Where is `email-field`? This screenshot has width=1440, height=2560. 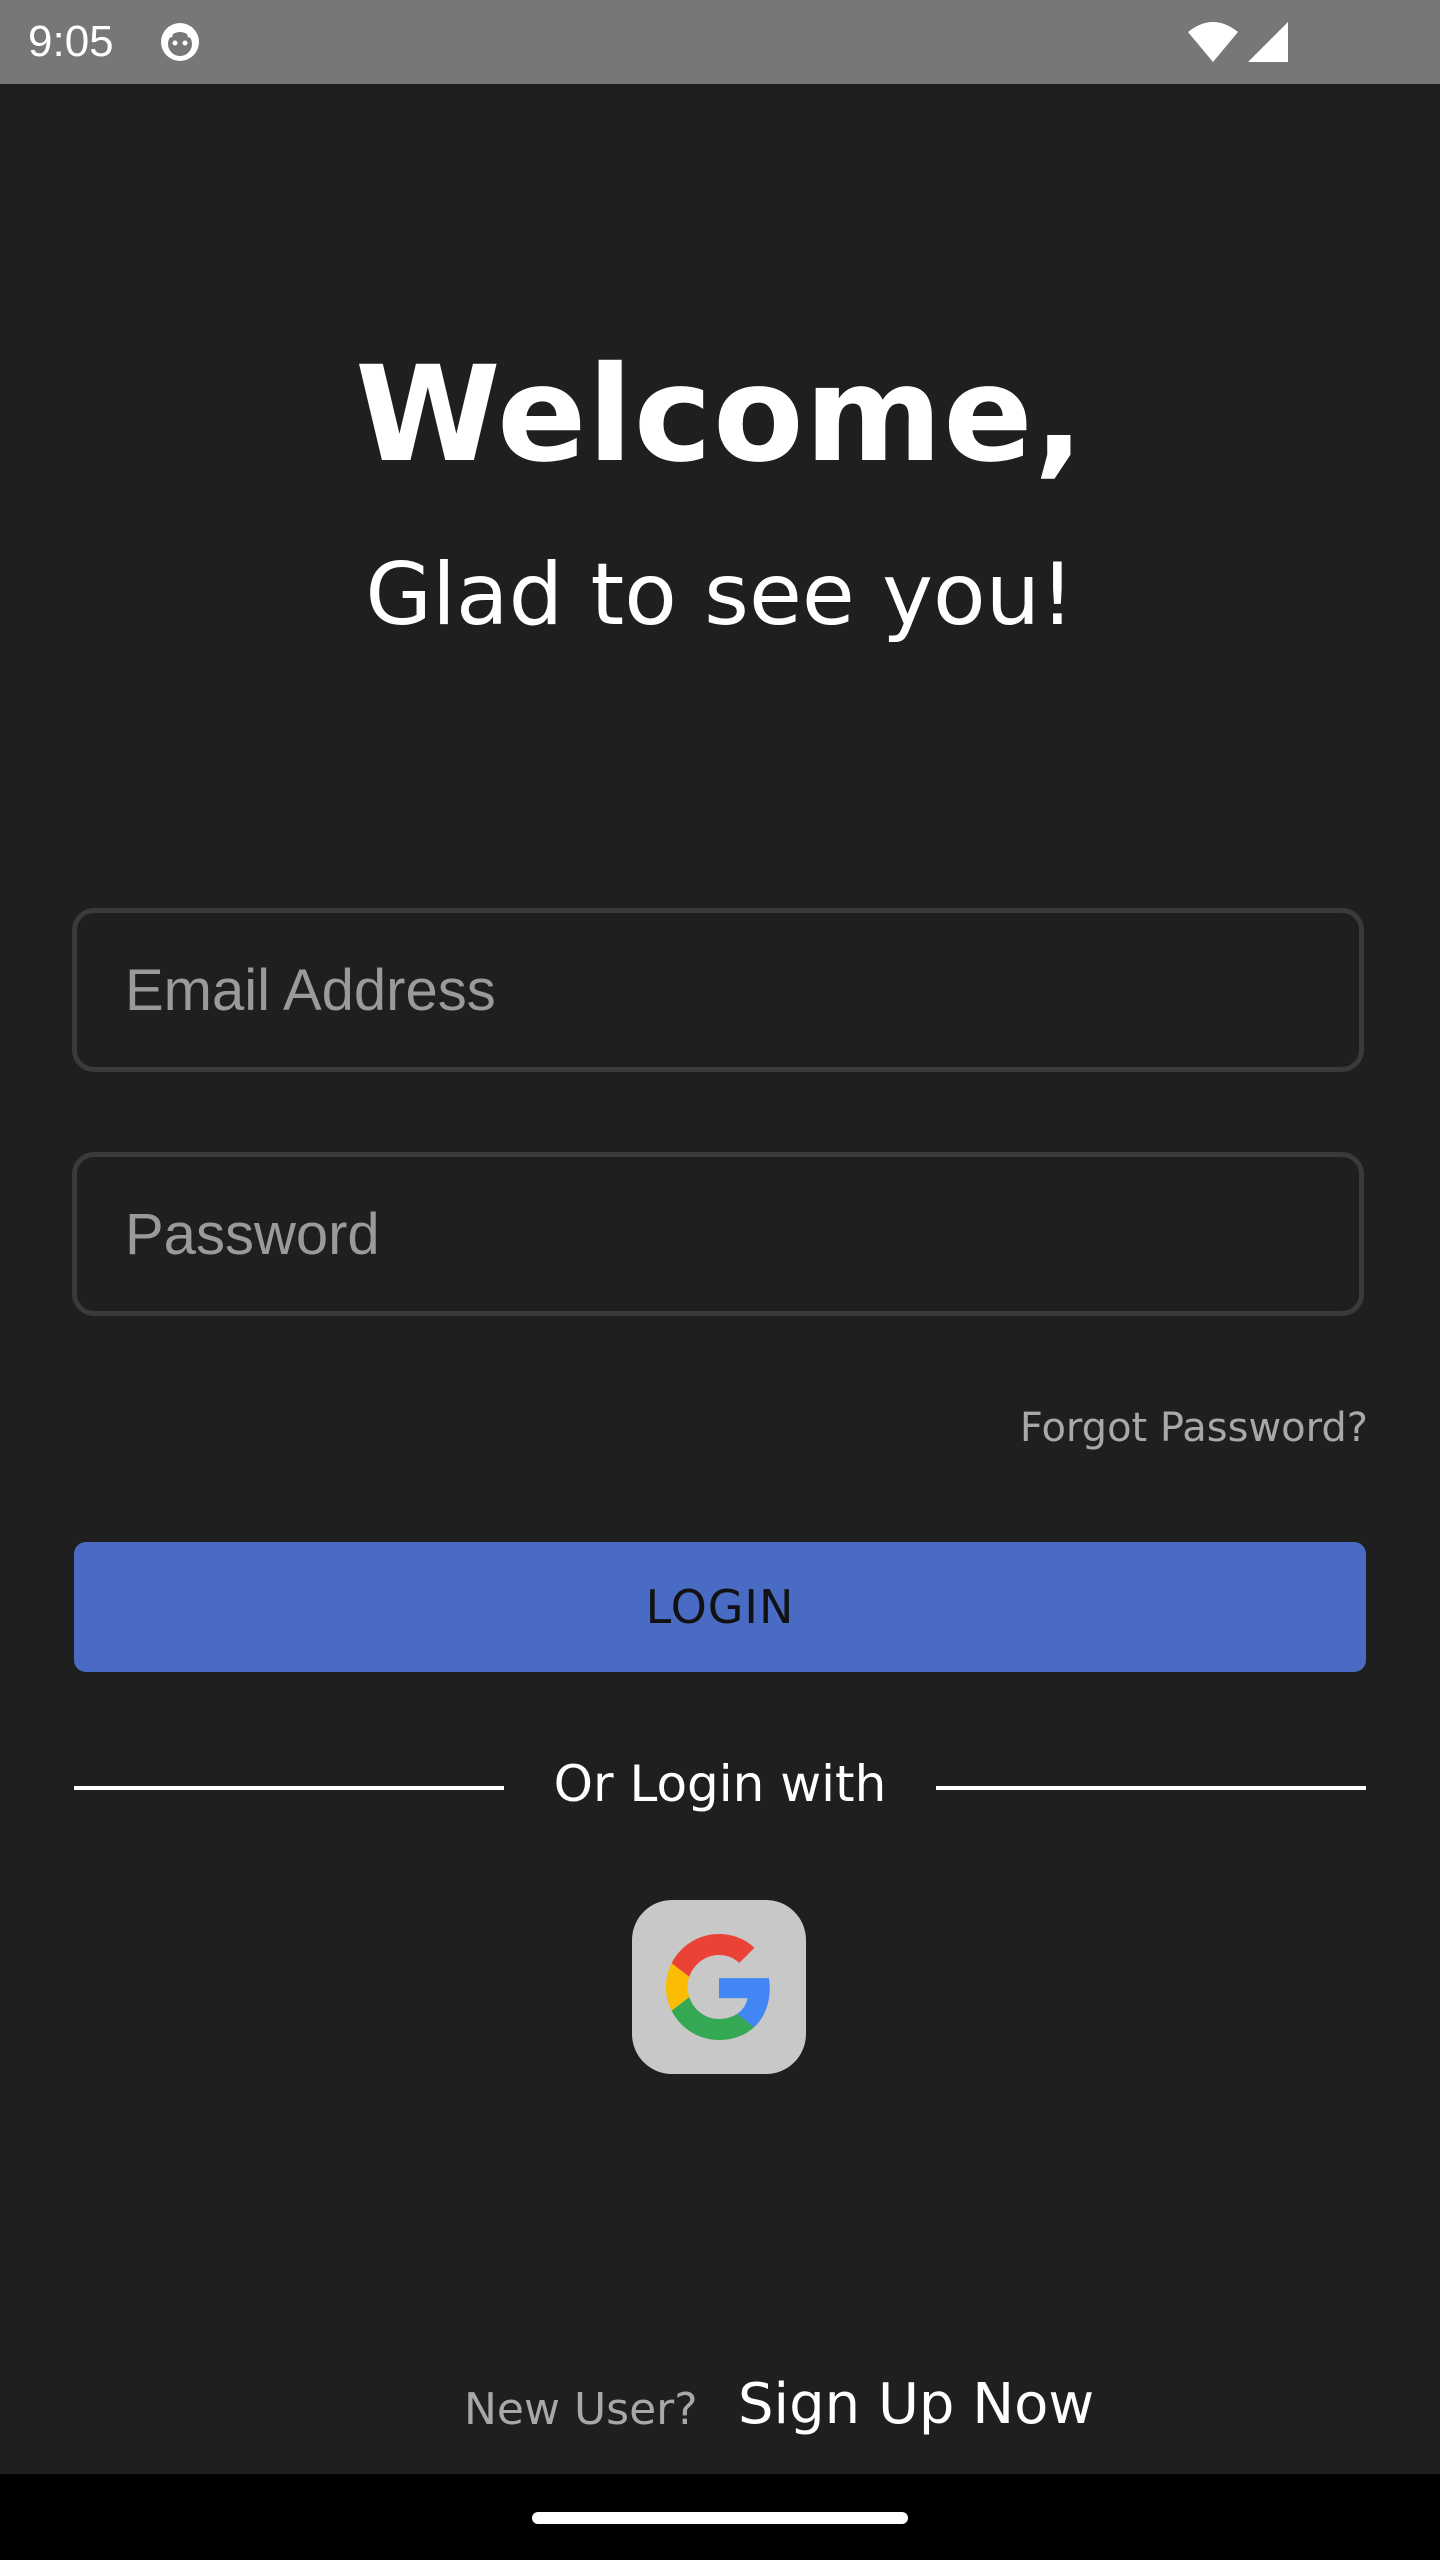
email-field is located at coordinates (718, 990).